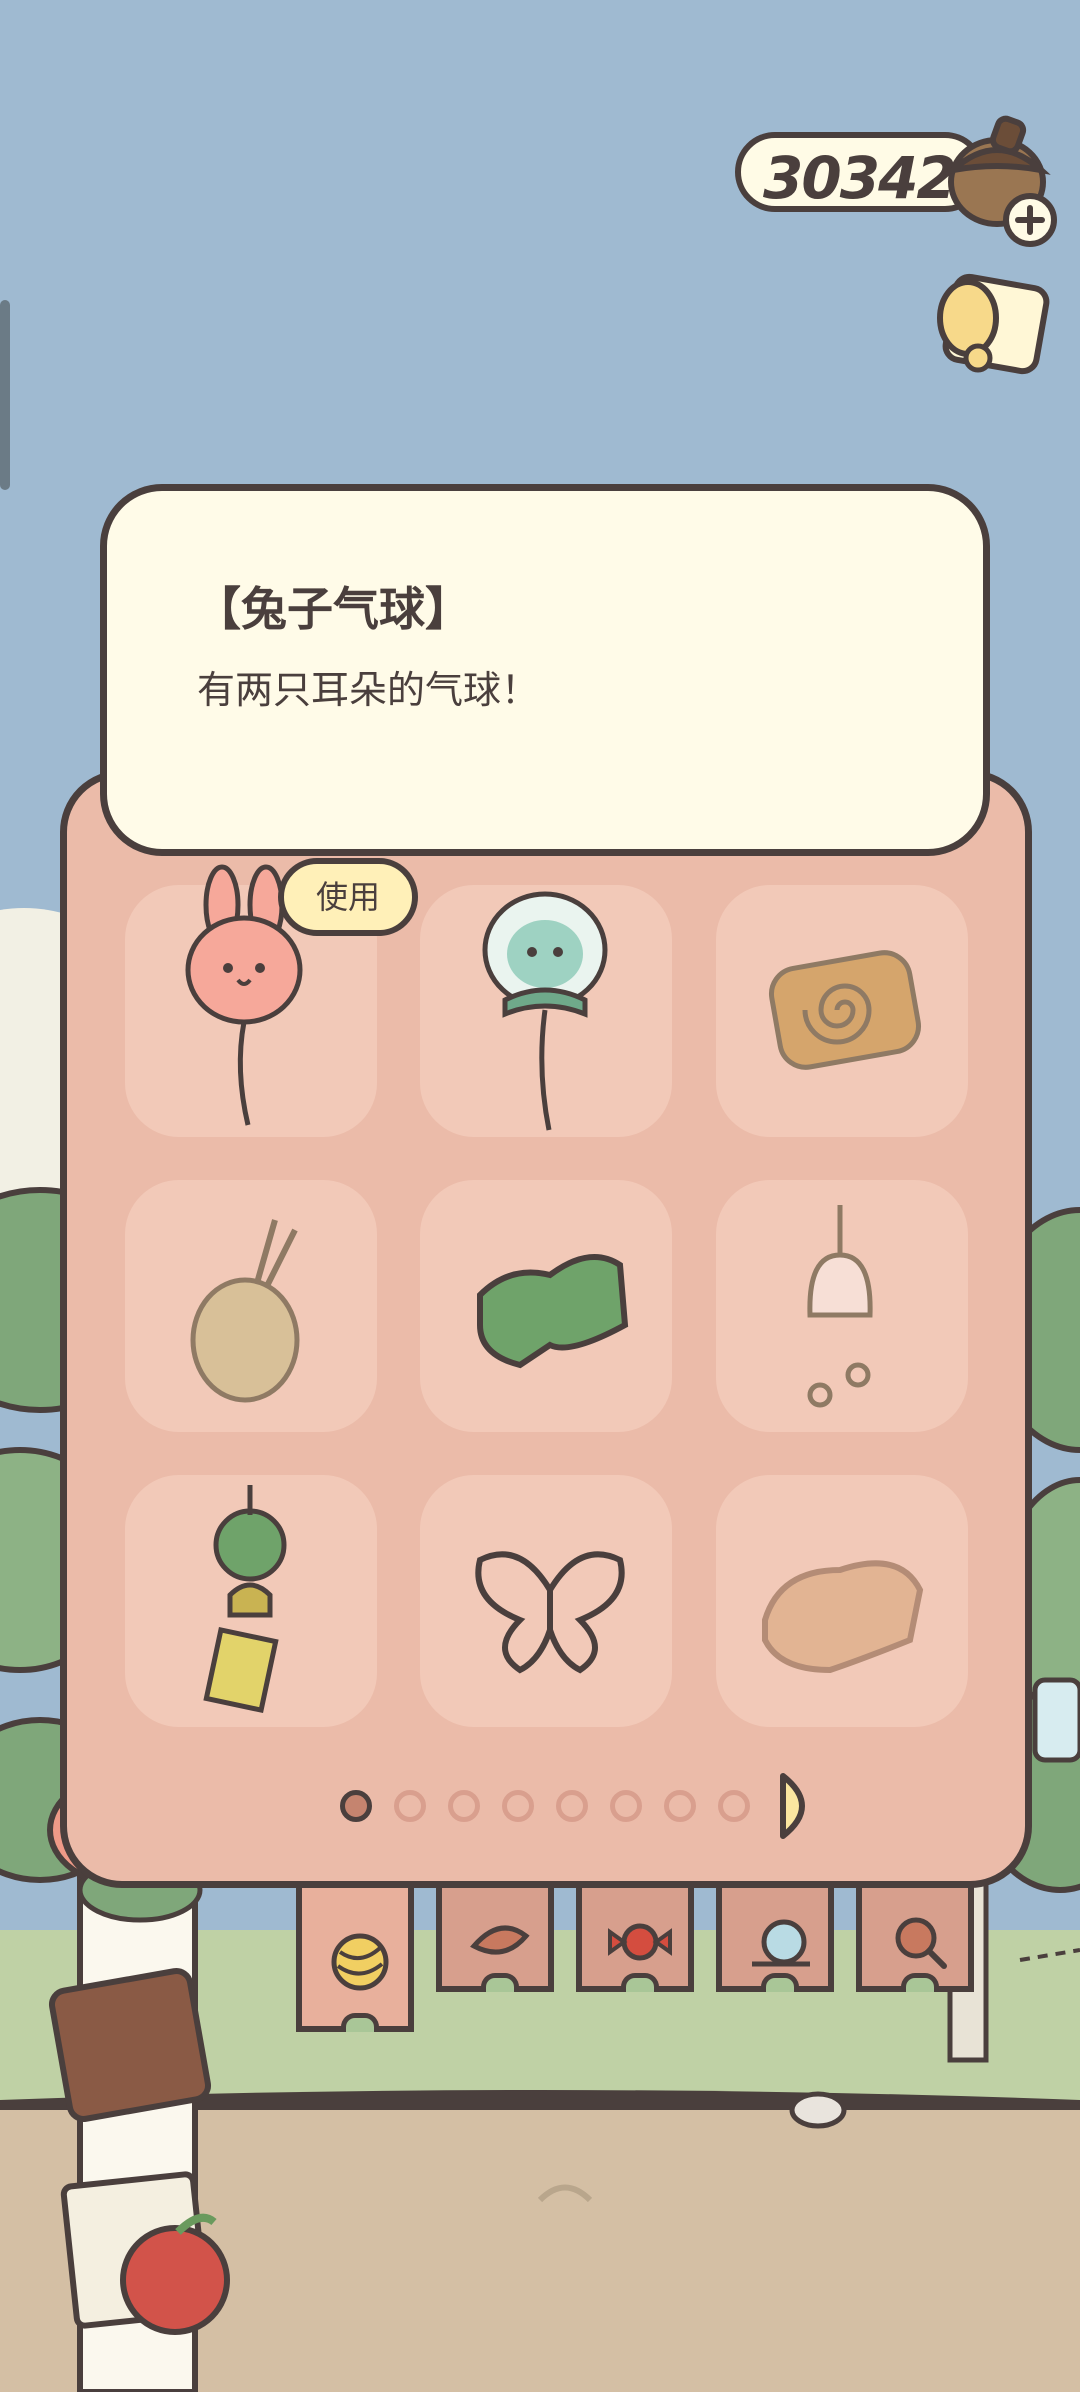 The height and width of the screenshot is (2392, 1080). I want to click on letter-icon, so click(995, 328).